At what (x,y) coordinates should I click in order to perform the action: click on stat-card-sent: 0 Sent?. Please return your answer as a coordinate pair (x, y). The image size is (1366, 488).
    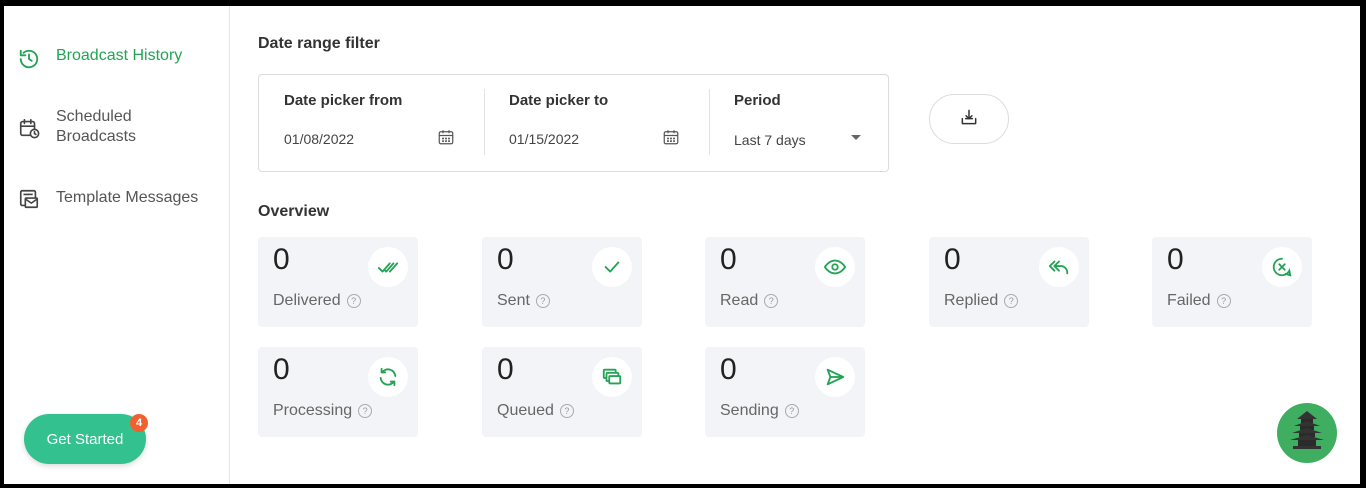
    Looking at the image, I should click on (562, 282).